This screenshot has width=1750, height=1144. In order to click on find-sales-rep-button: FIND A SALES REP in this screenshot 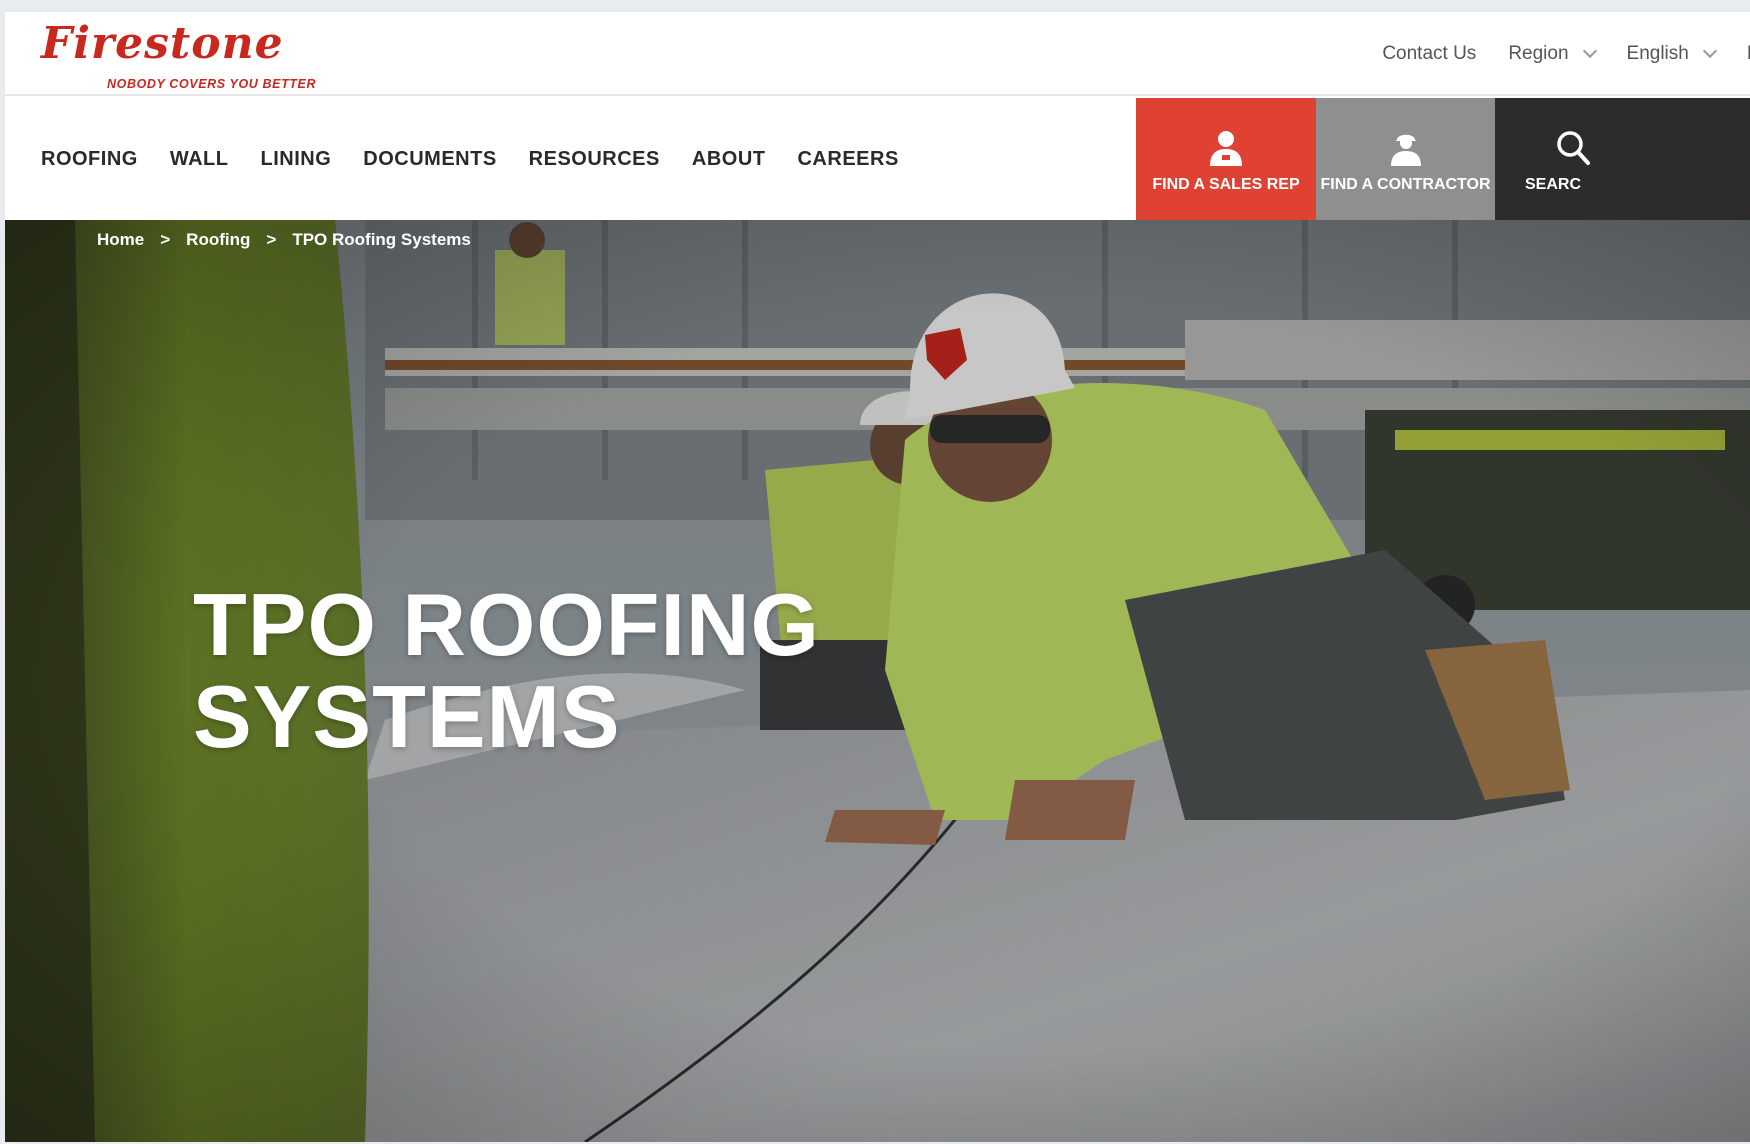, I will do `click(1226, 159)`.